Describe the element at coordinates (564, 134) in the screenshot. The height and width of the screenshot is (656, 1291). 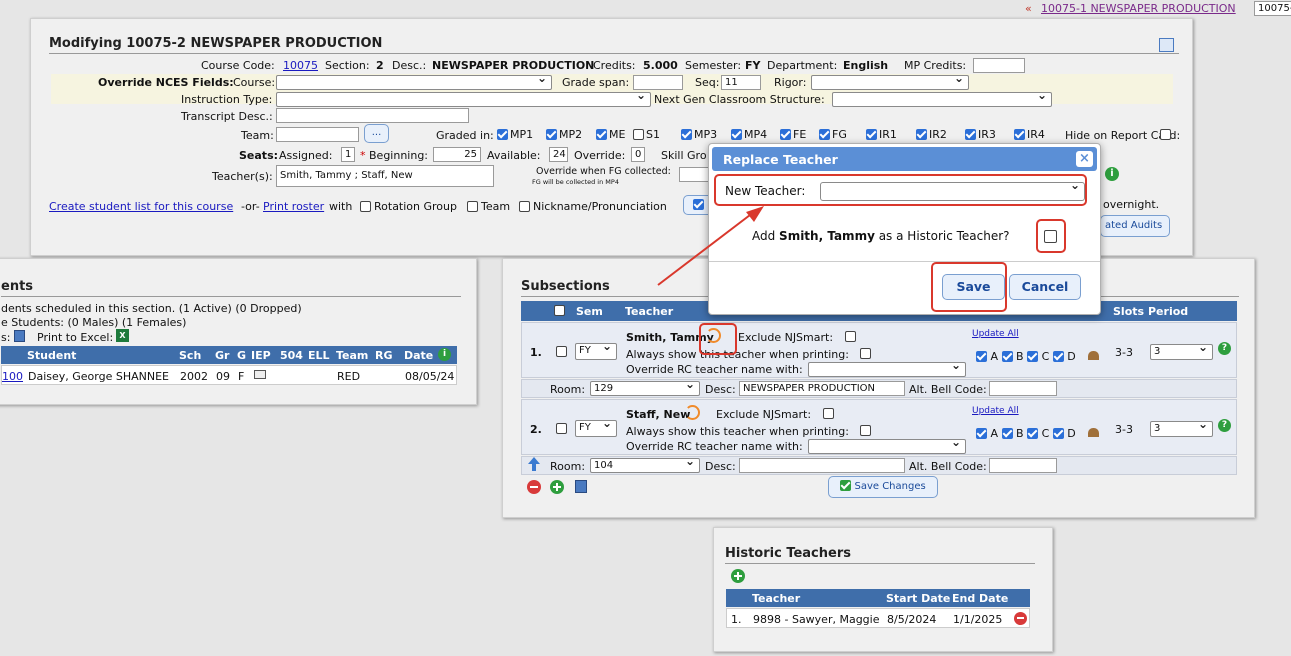
I see `graded-in-mp2: MP2` at that location.